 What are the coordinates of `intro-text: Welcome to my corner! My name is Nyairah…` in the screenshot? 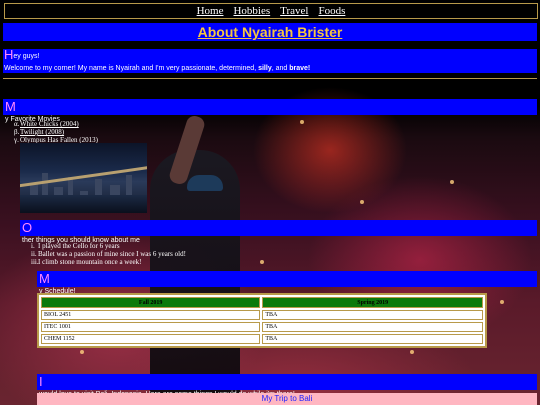 It's located at (157, 69).